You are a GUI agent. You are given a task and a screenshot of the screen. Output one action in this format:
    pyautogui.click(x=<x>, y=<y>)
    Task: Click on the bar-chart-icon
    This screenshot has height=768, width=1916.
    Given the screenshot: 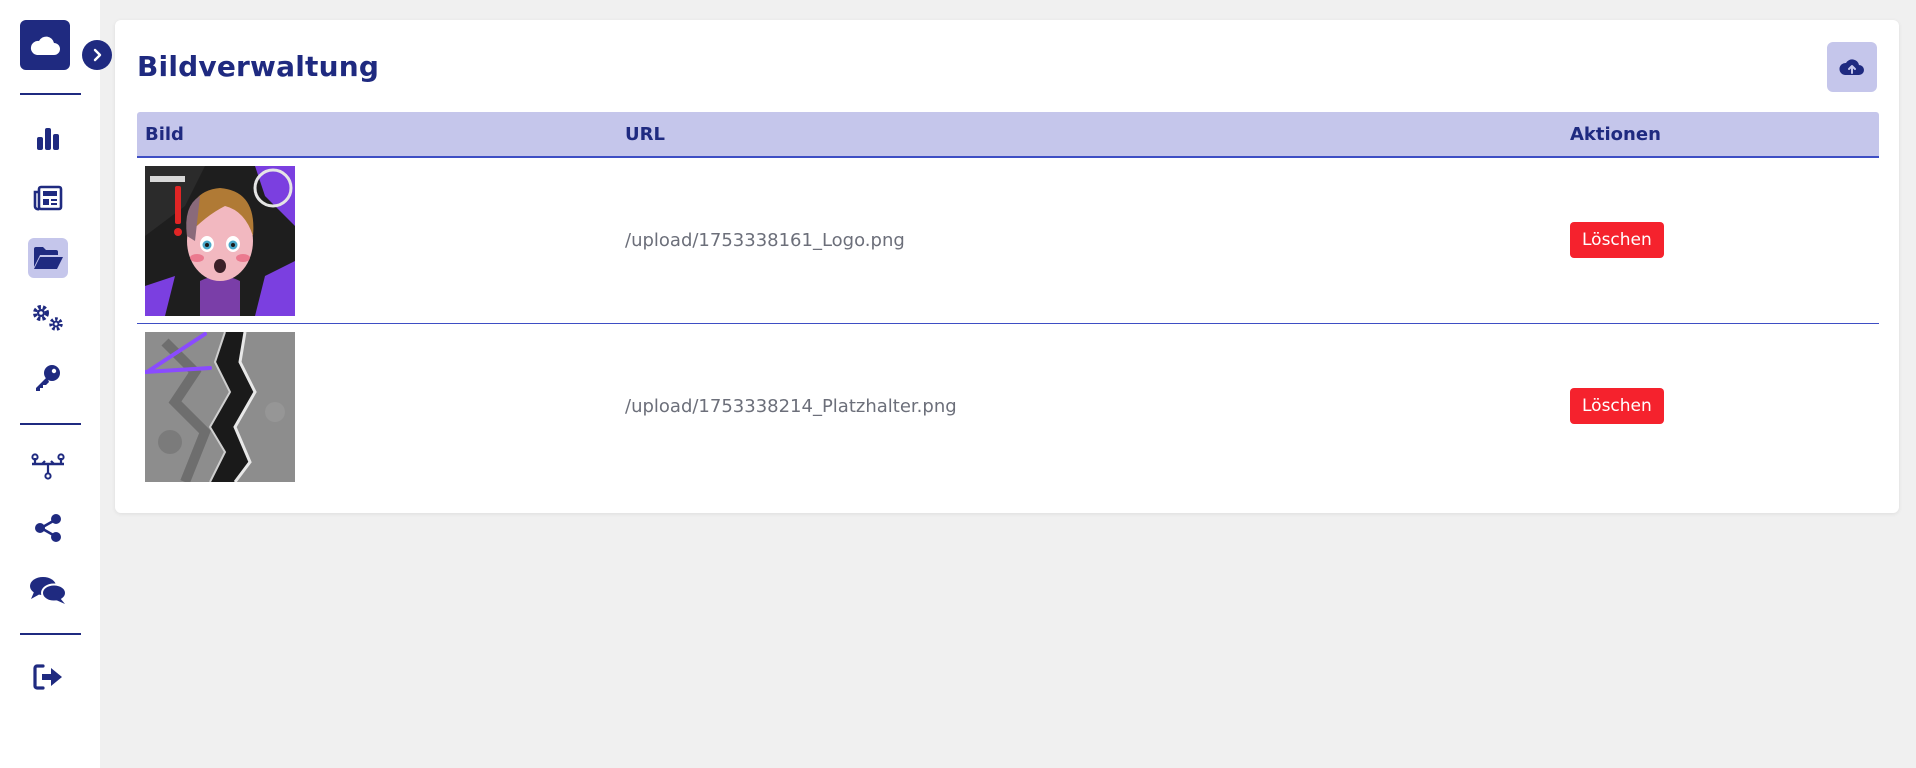 What is the action you would take?
    pyautogui.click(x=48, y=139)
    